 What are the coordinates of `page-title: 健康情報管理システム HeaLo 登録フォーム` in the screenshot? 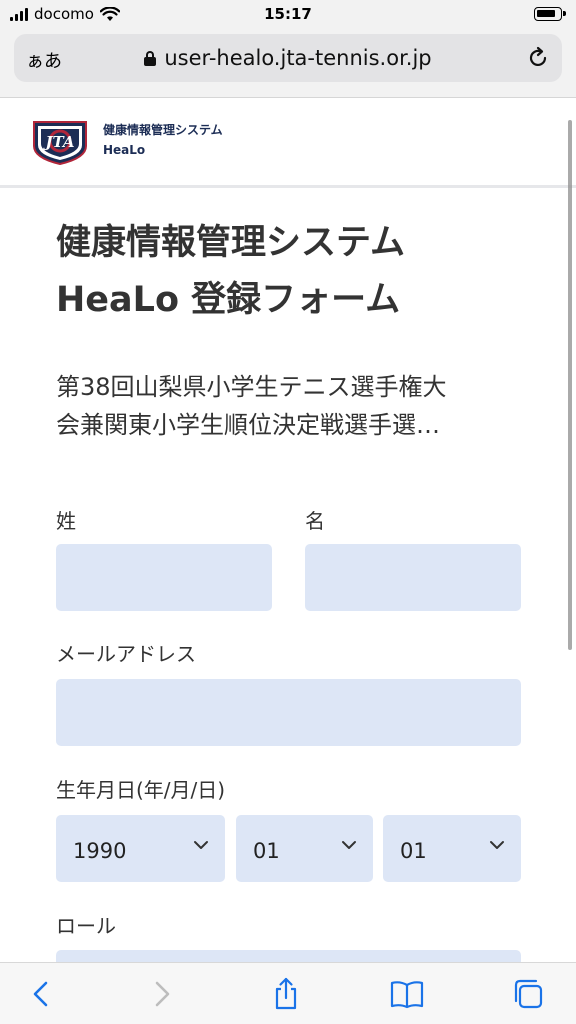 It's located at (289, 272).